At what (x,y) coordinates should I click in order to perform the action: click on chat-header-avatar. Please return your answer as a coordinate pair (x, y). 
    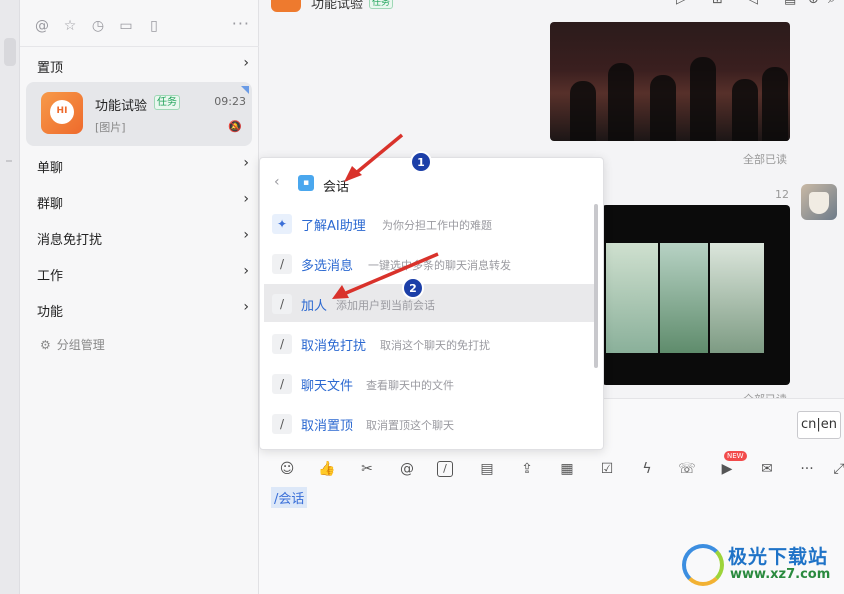
    Looking at the image, I should click on (286, 6).